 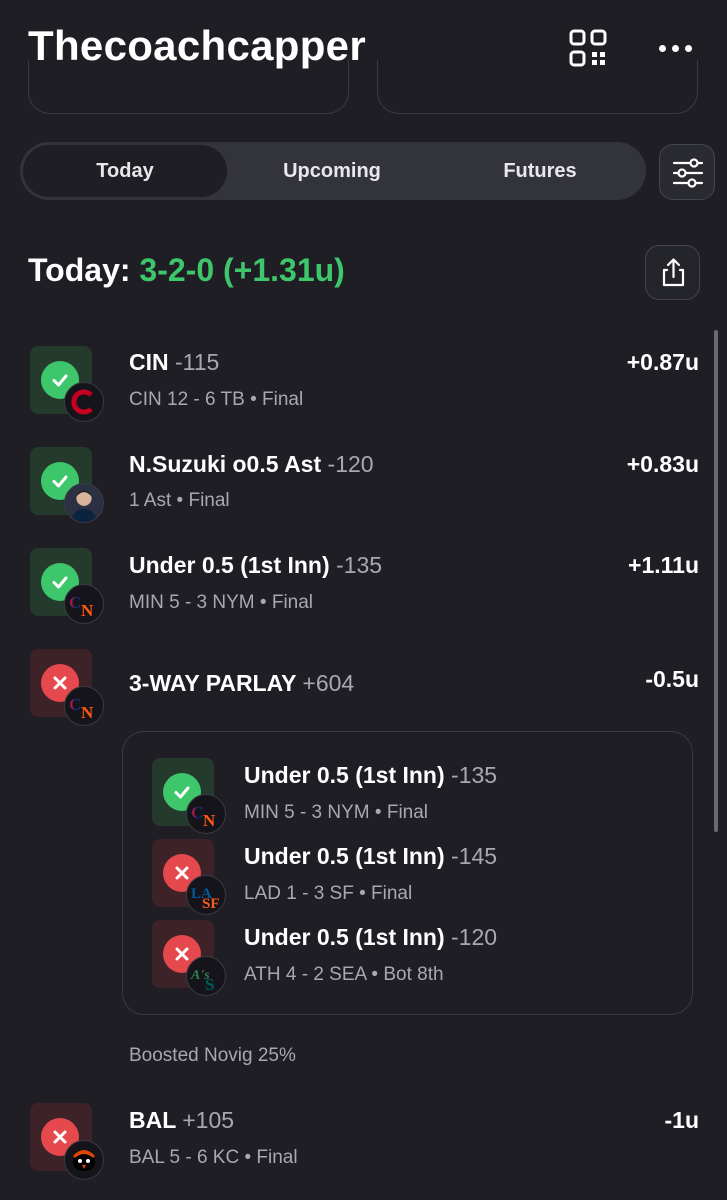 What do you see at coordinates (211, 904) in the screenshot?
I see `svg-text: SF` at bounding box center [211, 904].